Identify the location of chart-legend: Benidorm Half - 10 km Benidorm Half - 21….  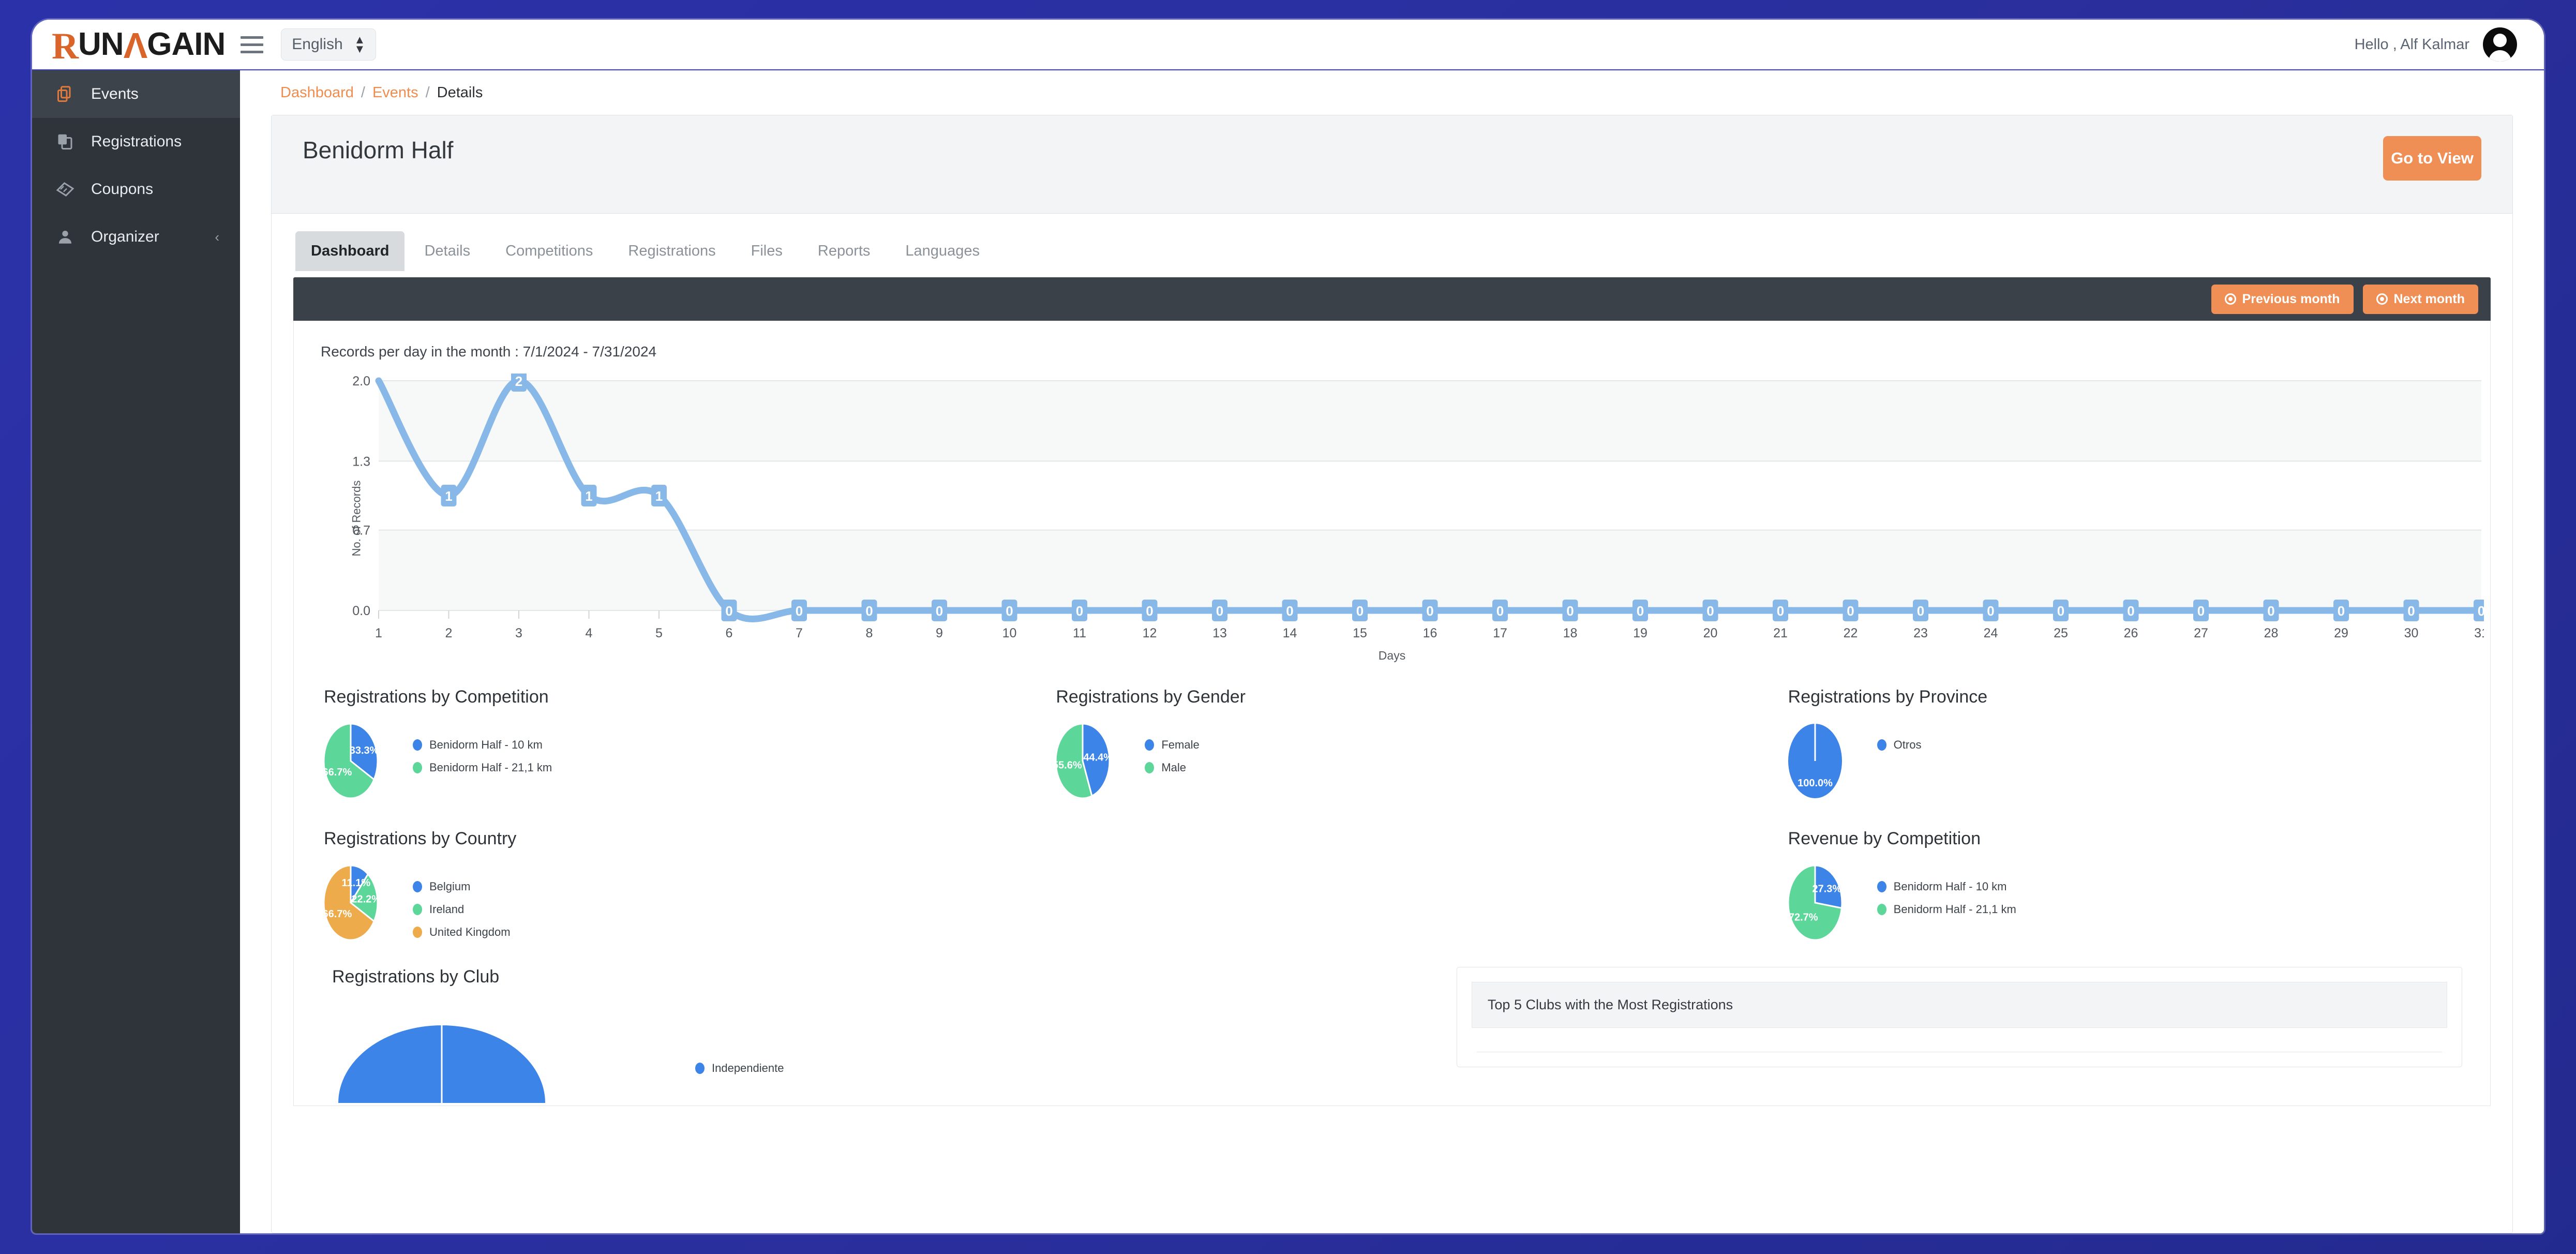
(482, 752).